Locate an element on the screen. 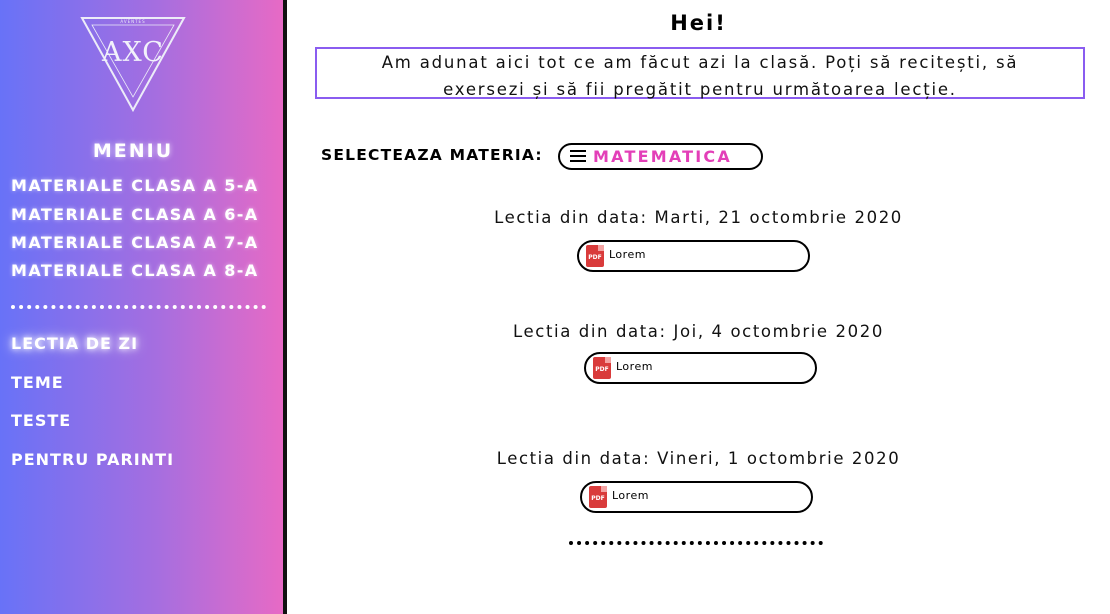 The width and height of the screenshot is (1110, 614). sidebar-item-teste: TESTE is located at coordinates (41, 420).